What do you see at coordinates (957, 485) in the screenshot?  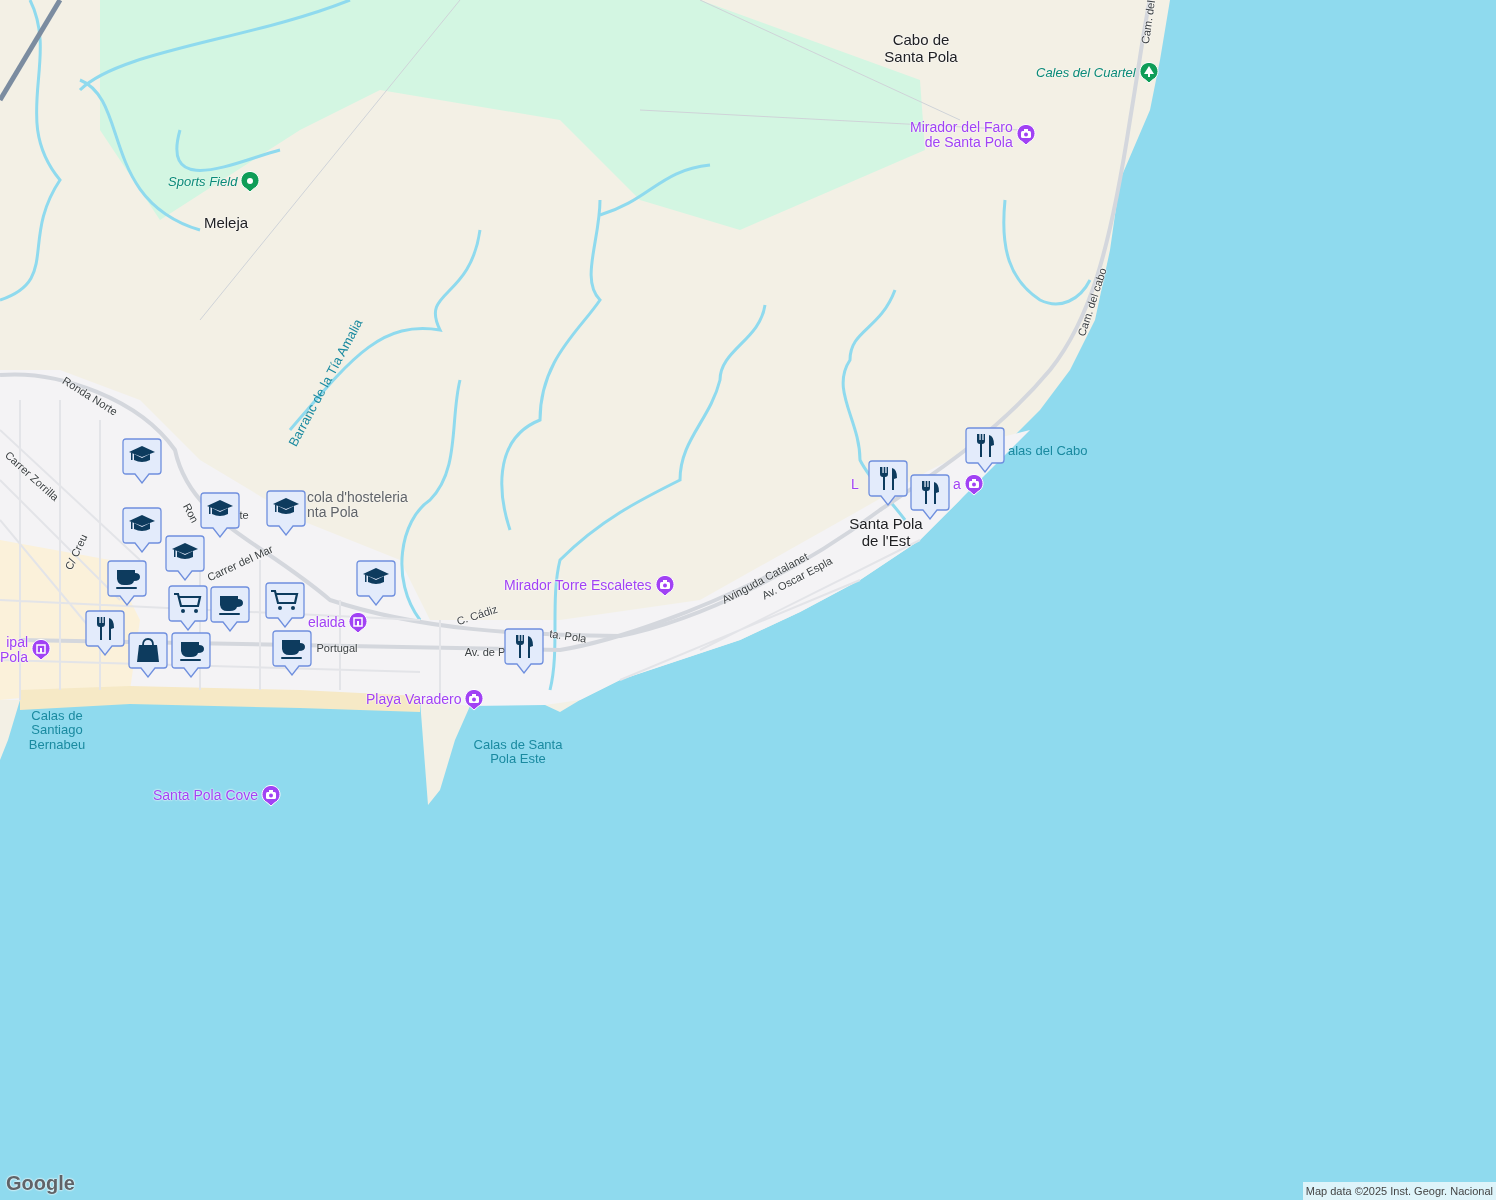 I see `poi-label: a` at bounding box center [957, 485].